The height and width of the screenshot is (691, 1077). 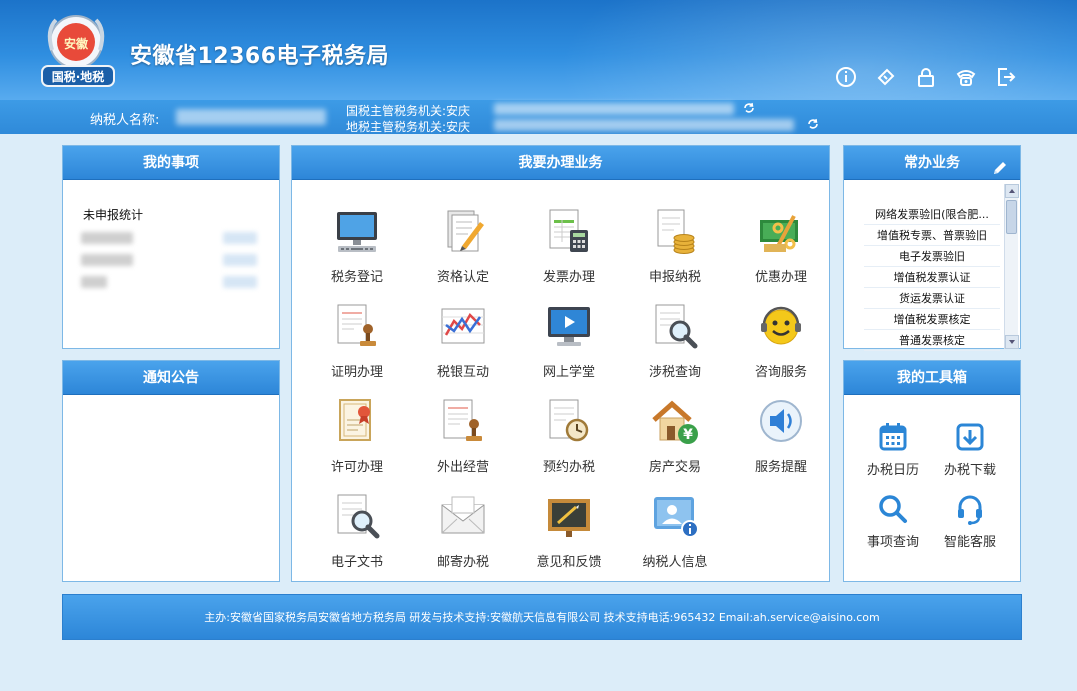 What do you see at coordinates (171, 471) in the screenshot?
I see `notice-panel: 通知公告` at bounding box center [171, 471].